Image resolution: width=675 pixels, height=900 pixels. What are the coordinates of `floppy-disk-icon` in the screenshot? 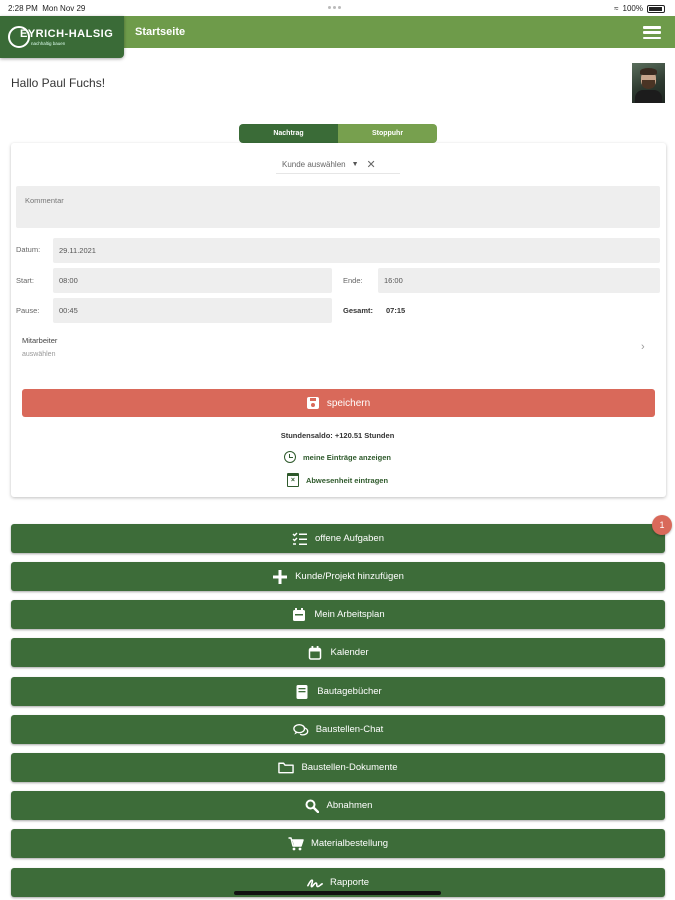 It's located at (312, 403).